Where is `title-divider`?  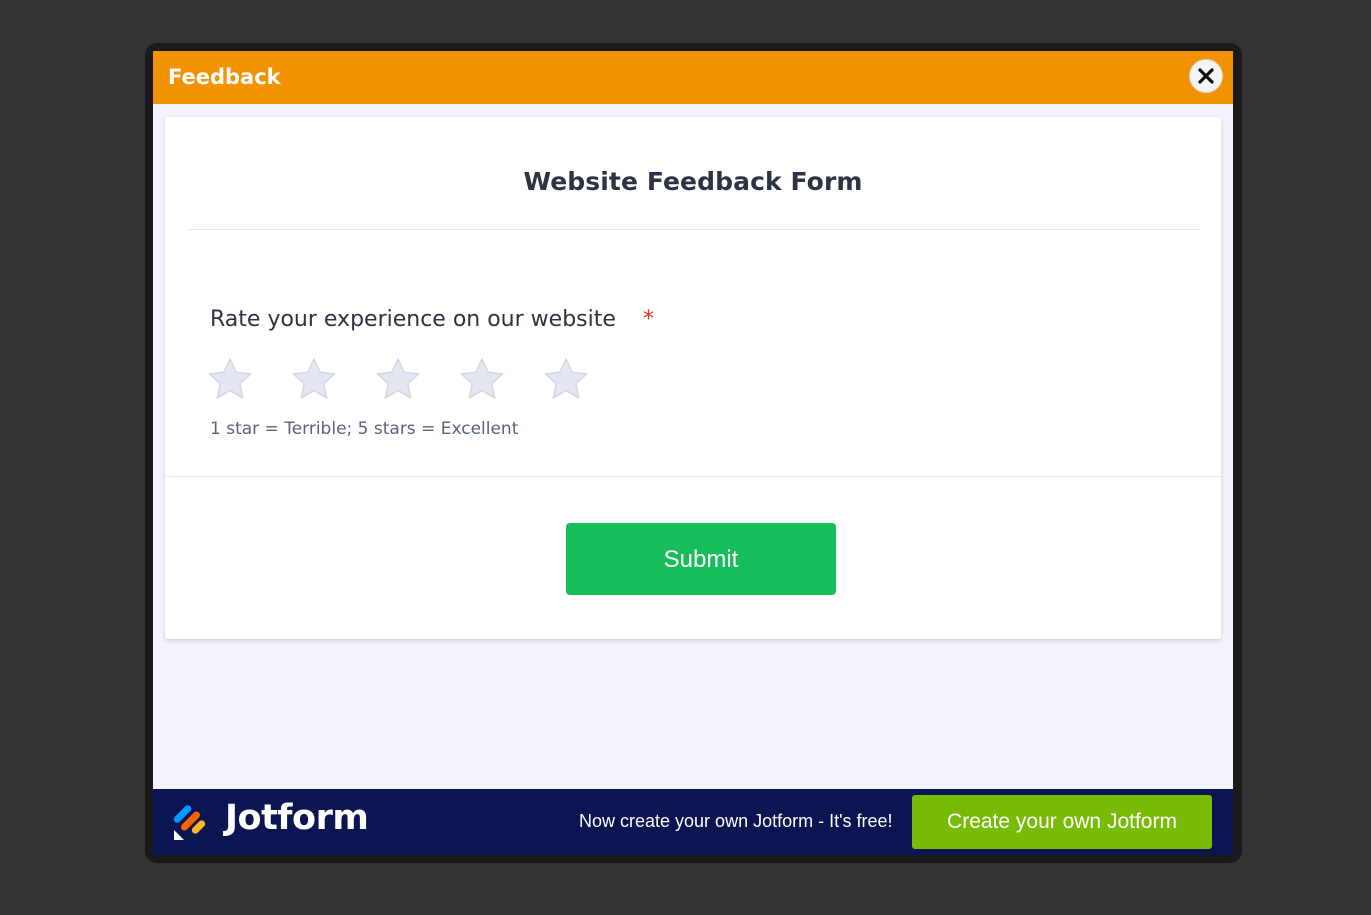 title-divider is located at coordinates (693, 229).